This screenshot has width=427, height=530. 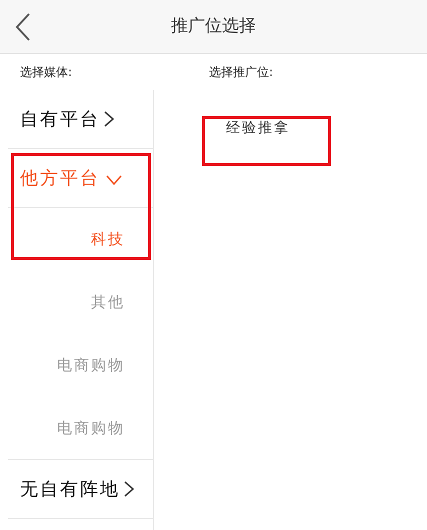 What do you see at coordinates (213, 26) in the screenshot?
I see `page-title: 推广位选择` at bounding box center [213, 26].